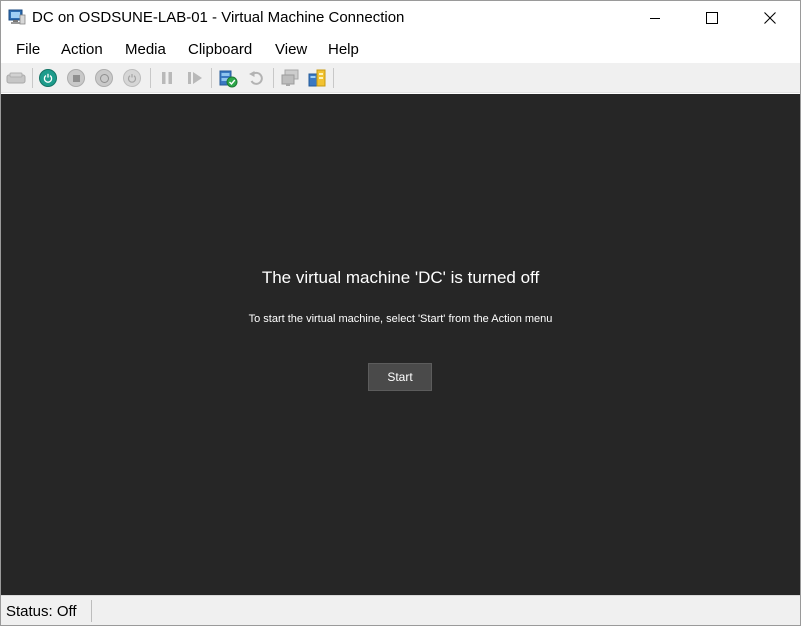  I want to click on revert-button, so click(256, 78).